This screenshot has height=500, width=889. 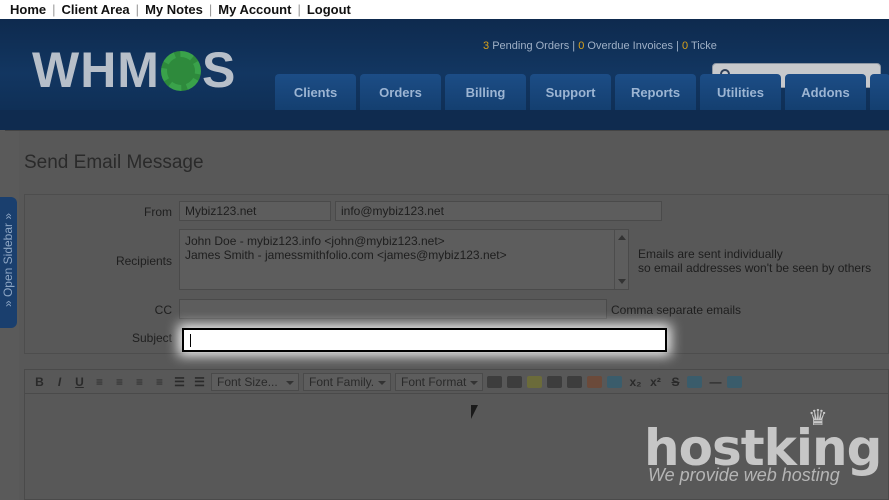 What do you see at coordinates (622, 281) in the screenshot?
I see `scroll-down-icon` at bounding box center [622, 281].